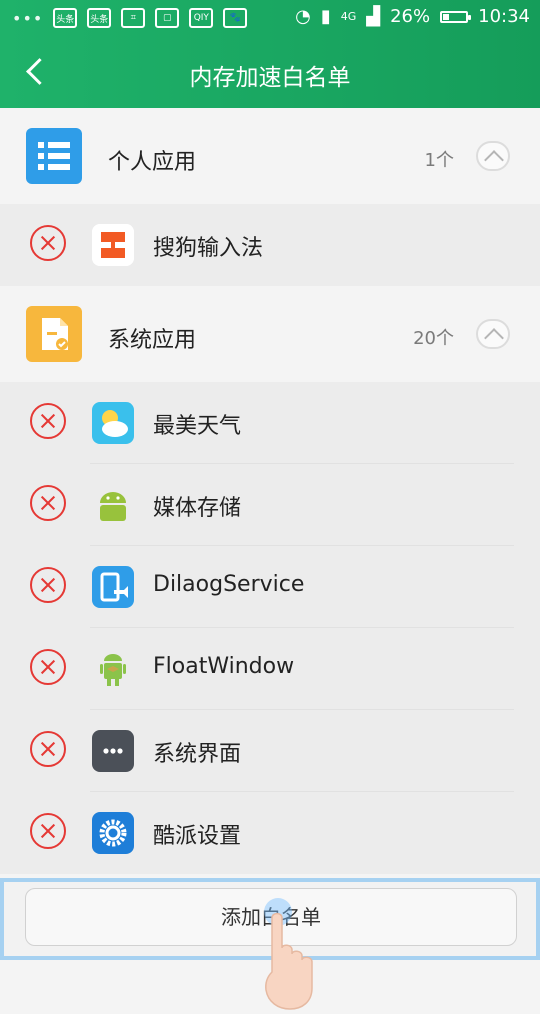  I want to click on android-cube-svg, so click(113, 670).